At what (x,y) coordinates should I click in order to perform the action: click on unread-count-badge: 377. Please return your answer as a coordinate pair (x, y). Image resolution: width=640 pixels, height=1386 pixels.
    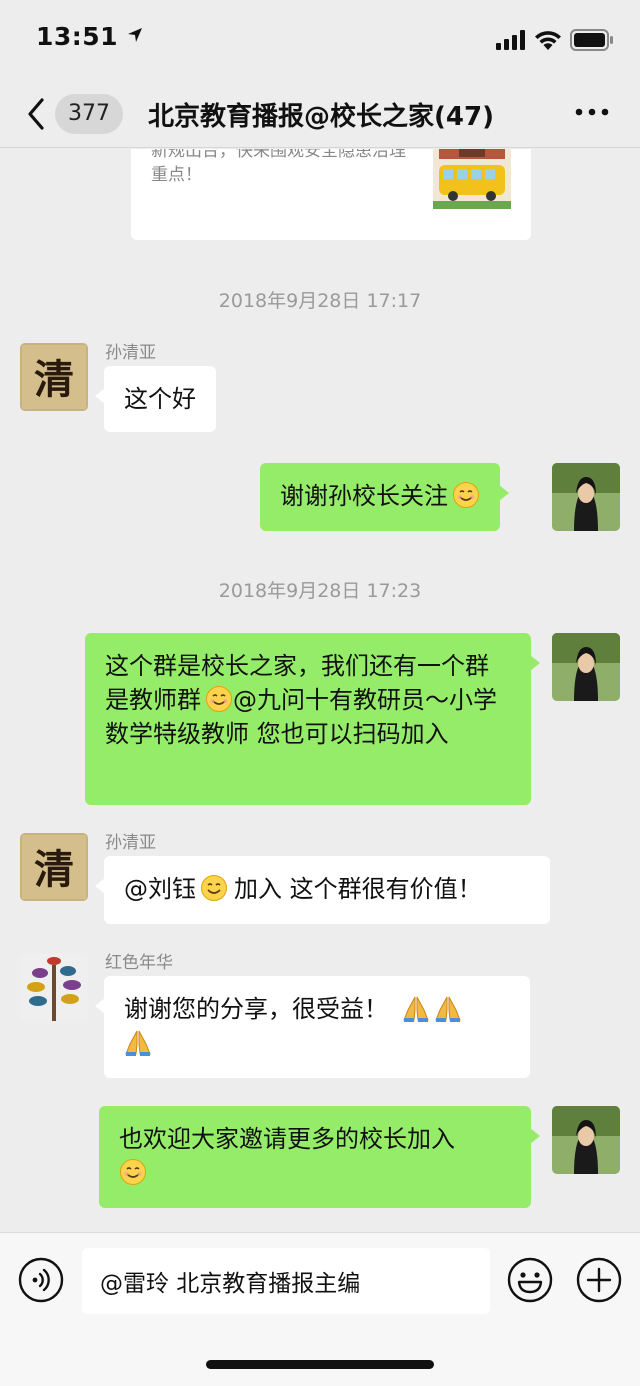
    Looking at the image, I should click on (89, 114).